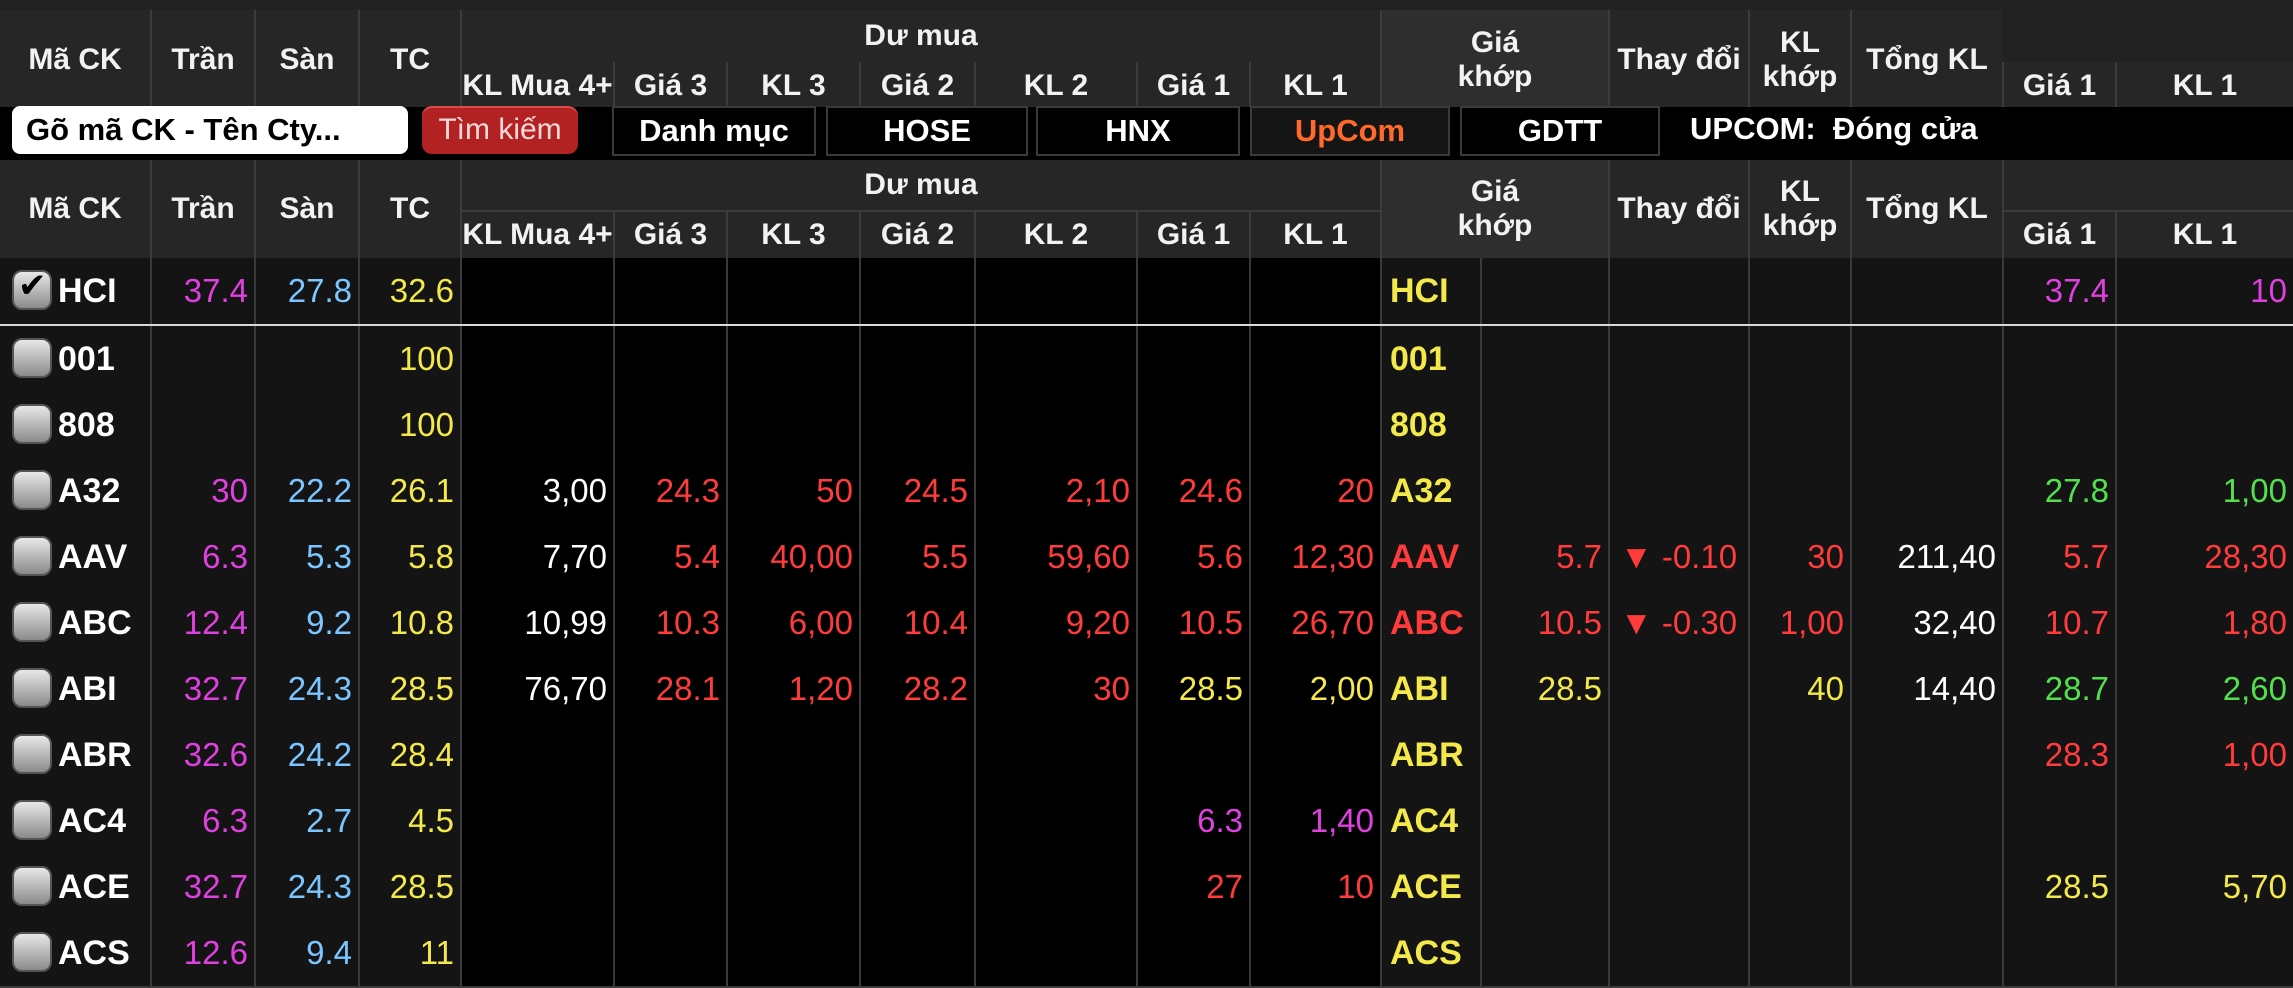  I want to click on cell-kl3: 6,00, so click(792, 623).